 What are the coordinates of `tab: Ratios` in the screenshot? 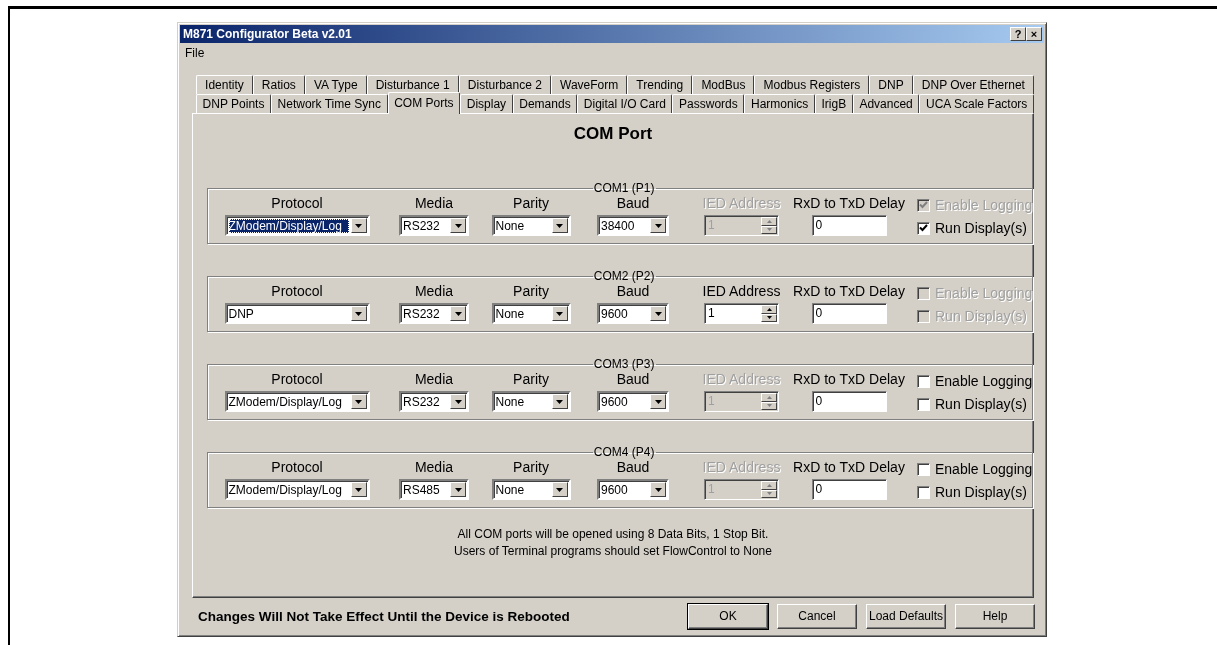 It's located at (278, 84).